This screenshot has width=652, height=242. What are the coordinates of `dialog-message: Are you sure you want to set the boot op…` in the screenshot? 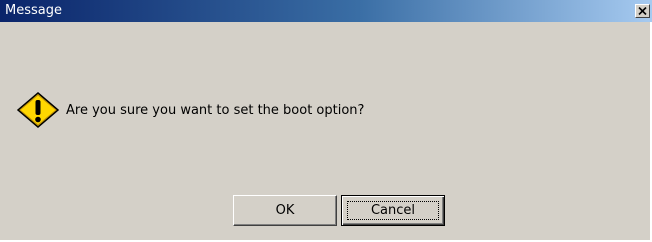 It's located at (215, 110).